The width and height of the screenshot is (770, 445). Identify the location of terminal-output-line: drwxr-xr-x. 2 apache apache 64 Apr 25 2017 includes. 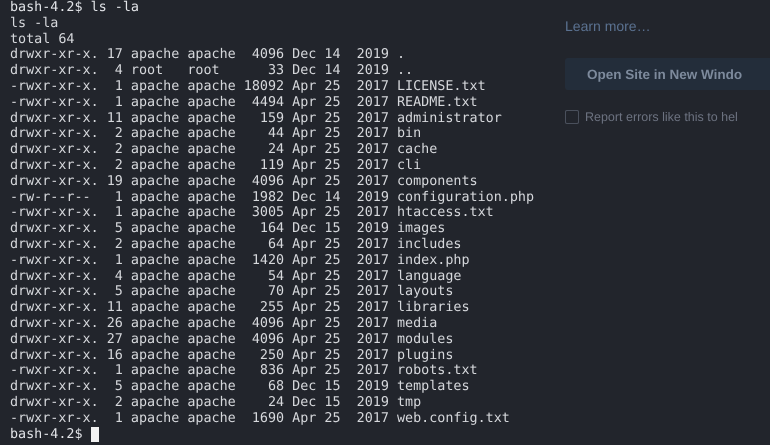
(236, 244).